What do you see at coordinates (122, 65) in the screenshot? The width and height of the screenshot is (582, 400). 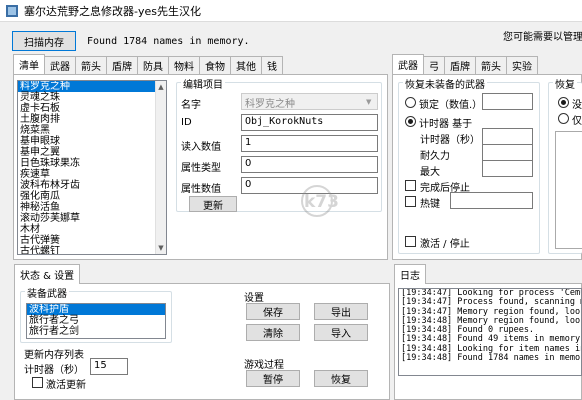 I see `tab-left-3: 盾牌` at bounding box center [122, 65].